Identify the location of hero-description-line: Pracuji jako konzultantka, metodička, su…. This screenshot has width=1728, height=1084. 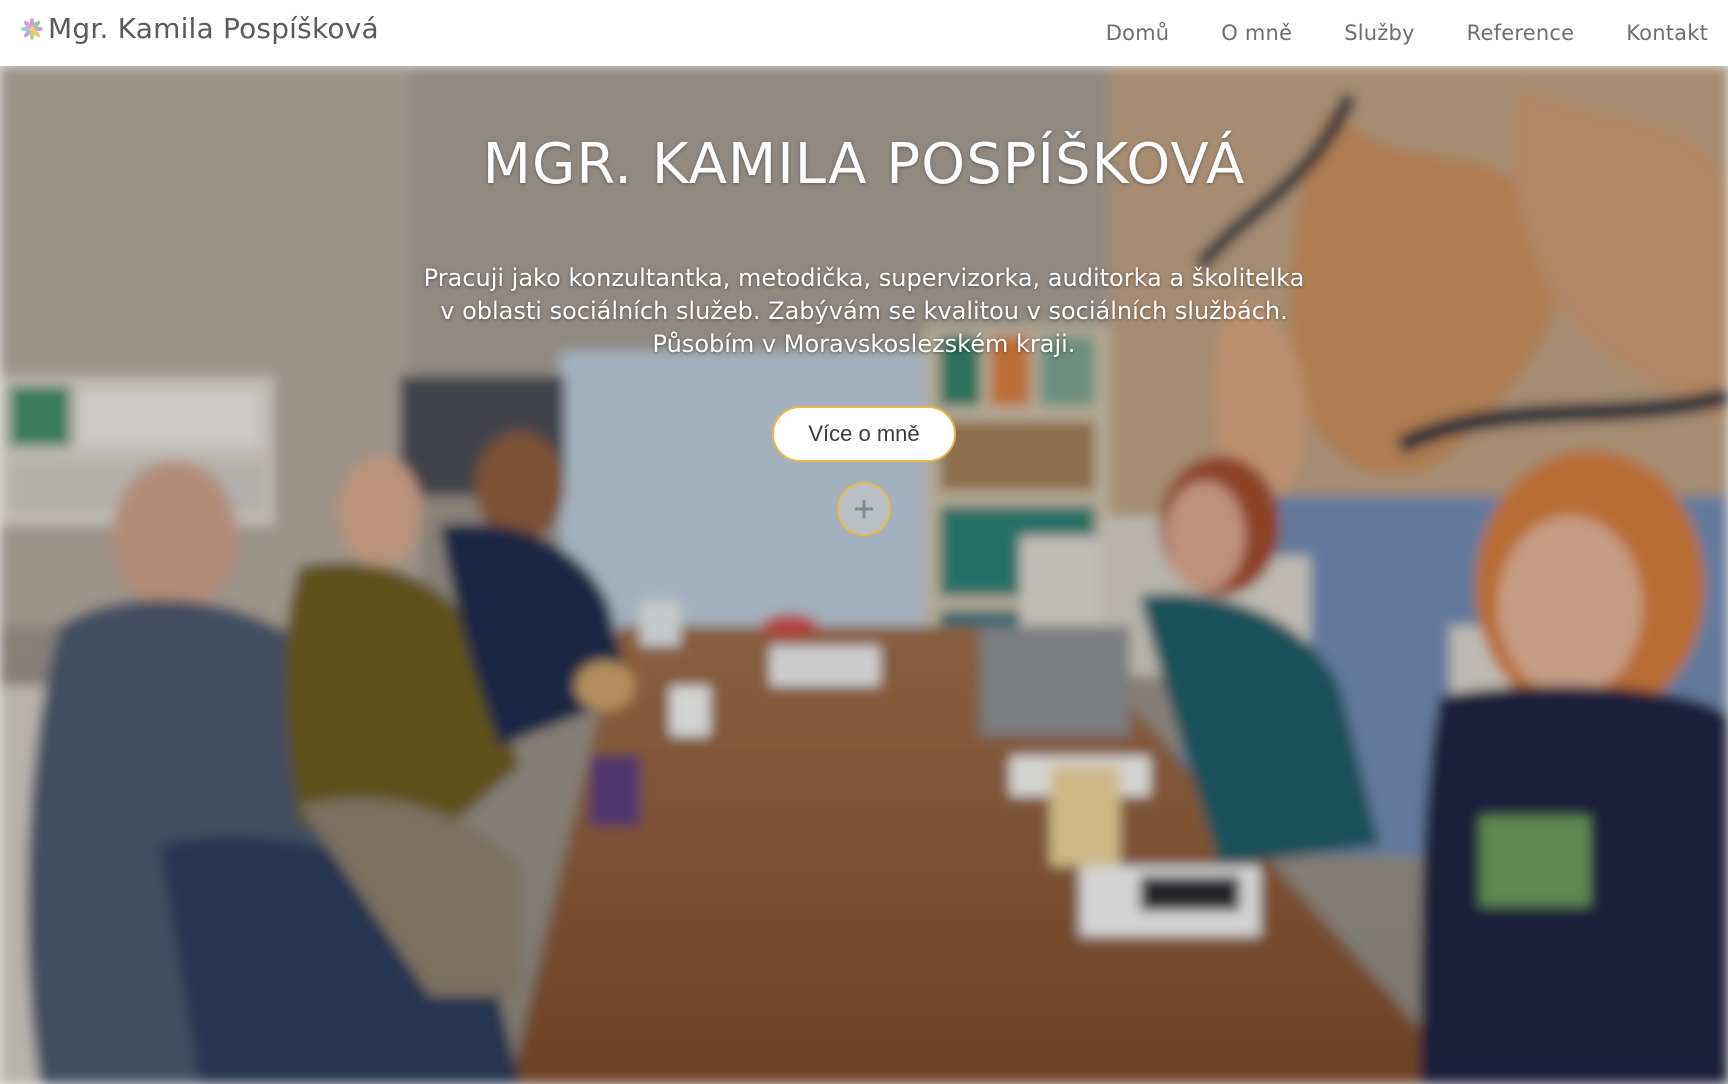
(864, 278).